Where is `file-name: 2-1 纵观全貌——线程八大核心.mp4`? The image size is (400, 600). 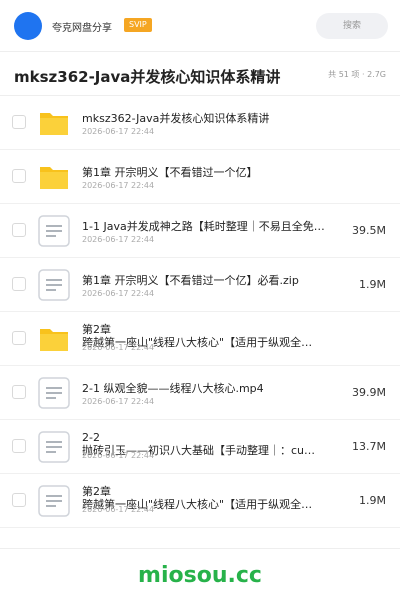 file-name: 2-1 纵观全貌——线程八大核心.mp4 is located at coordinates (173, 388).